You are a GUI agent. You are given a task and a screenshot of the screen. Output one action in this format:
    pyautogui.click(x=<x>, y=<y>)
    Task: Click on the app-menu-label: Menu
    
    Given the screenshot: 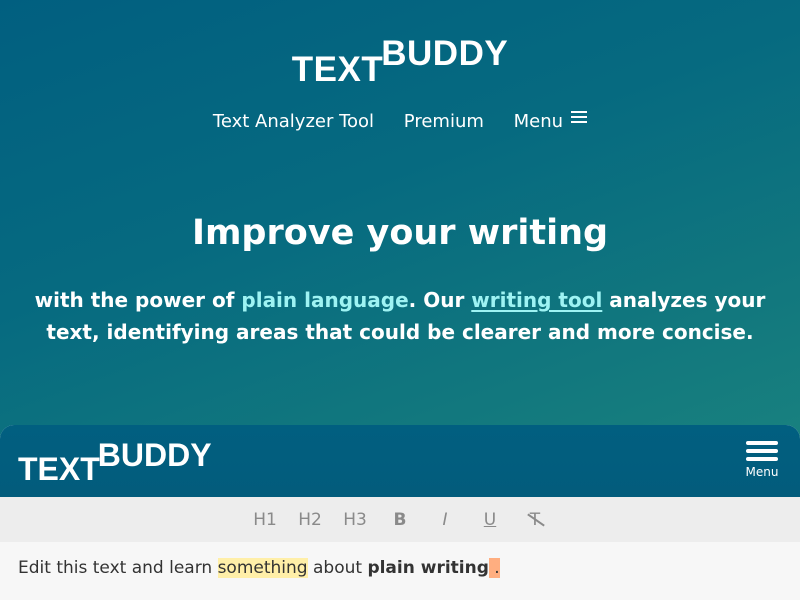 What is the action you would take?
    pyautogui.click(x=762, y=472)
    